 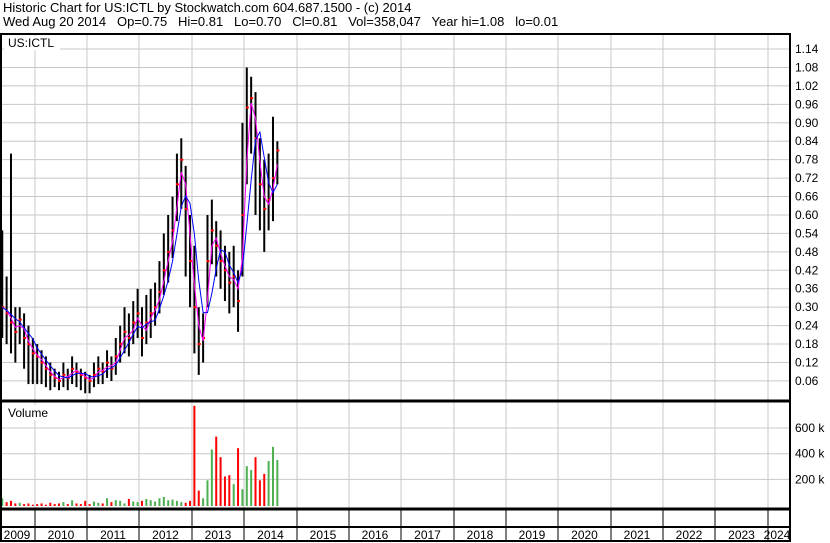 I want to click on year-label: 2024, so click(x=777, y=535).